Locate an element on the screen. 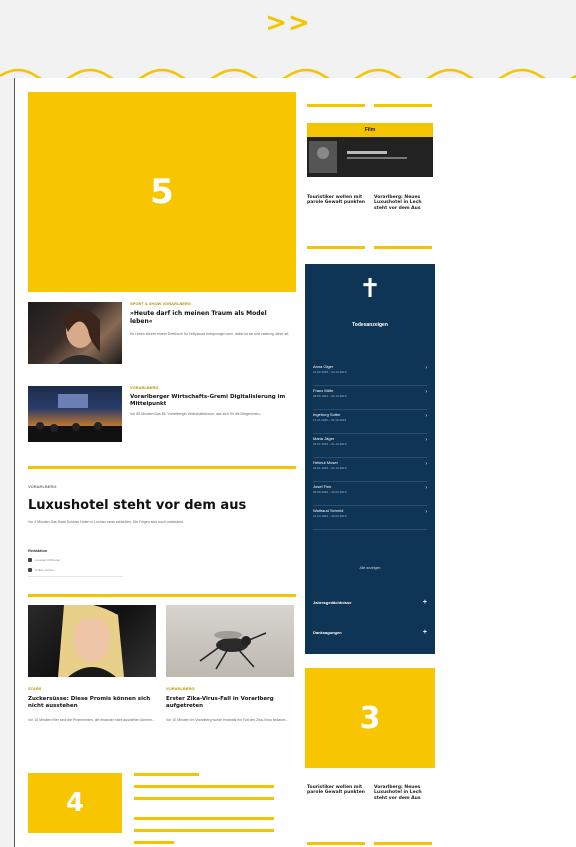 The height and width of the screenshot is (847, 576). ad-slot-3: 3 is located at coordinates (370, 718).